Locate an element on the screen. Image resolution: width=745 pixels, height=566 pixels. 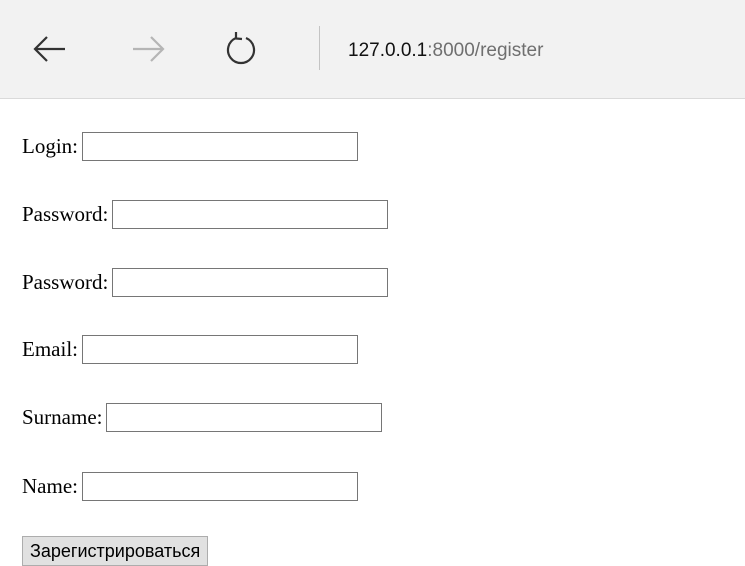
reload-button is located at coordinates (241, 49).